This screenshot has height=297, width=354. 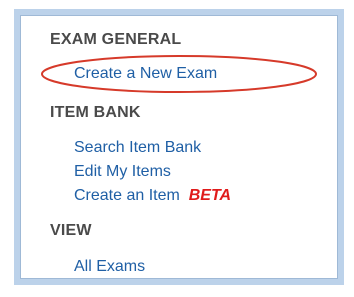 What do you see at coordinates (137, 148) in the screenshot?
I see `search-item-bank-link: Search Item Bank` at bounding box center [137, 148].